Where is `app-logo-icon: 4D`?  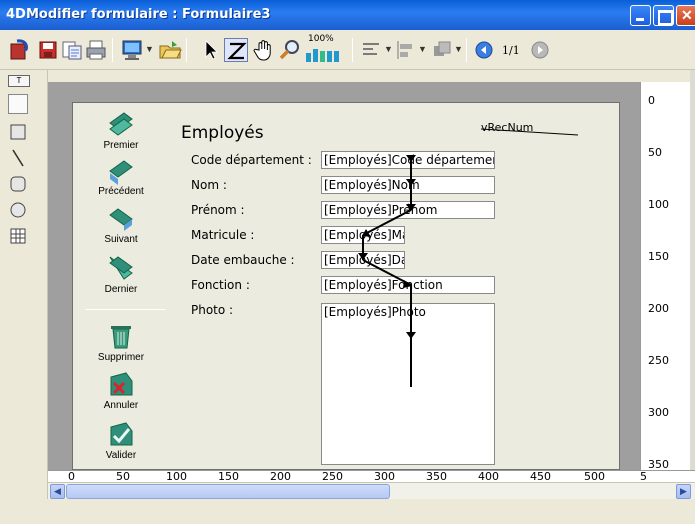
app-logo-icon: 4D is located at coordinates (16, 14).